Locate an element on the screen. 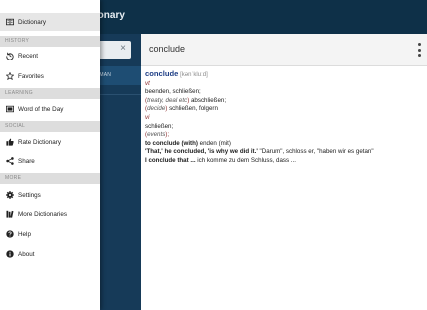  drawer-item-share: Share is located at coordinates (50, 161).